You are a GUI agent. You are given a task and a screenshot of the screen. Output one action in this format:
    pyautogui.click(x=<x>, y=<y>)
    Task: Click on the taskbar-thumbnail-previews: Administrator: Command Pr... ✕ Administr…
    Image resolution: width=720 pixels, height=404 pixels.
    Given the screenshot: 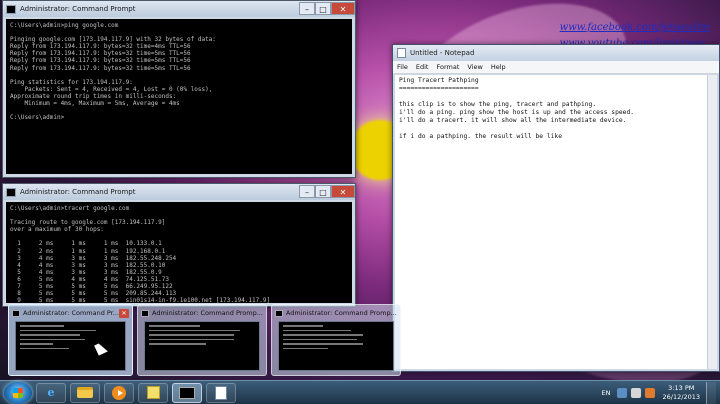 What is the action you would take?
    pyautogui.click(x=204, y=340)
    